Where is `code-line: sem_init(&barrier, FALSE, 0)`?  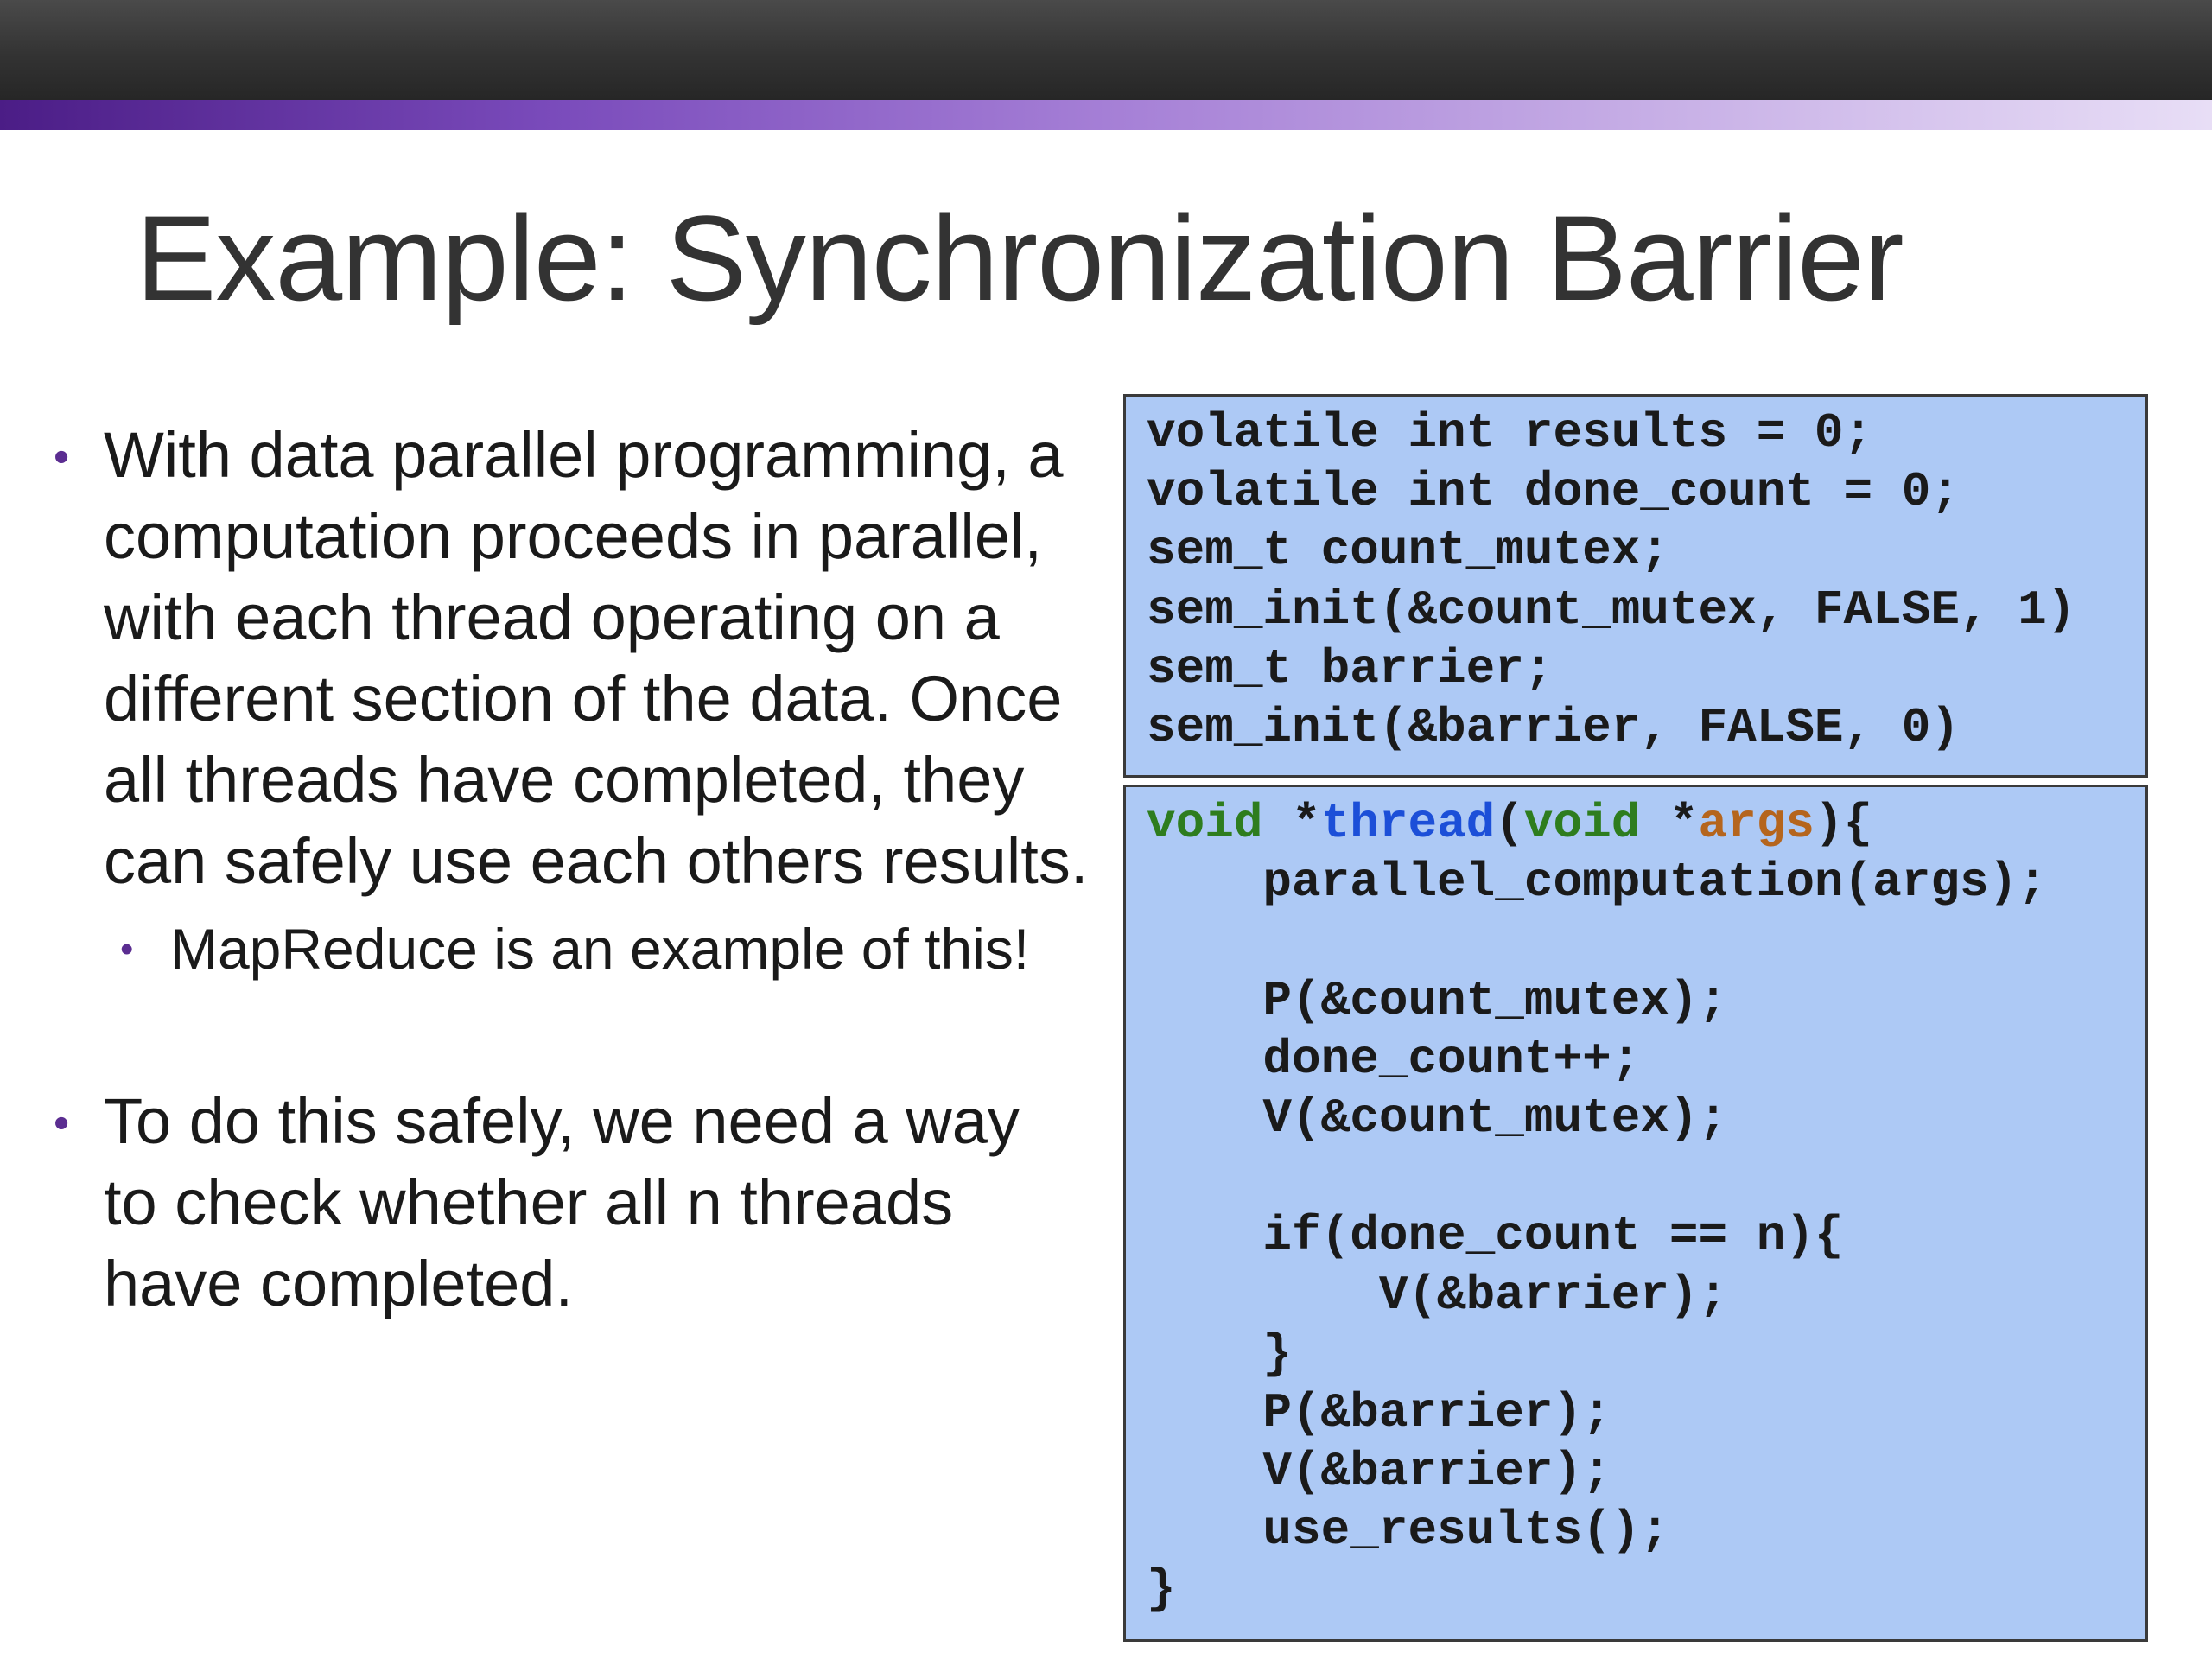 code-line: sem_init(&barrier, FALSE, 0) is located at coordinates (1553, 727).